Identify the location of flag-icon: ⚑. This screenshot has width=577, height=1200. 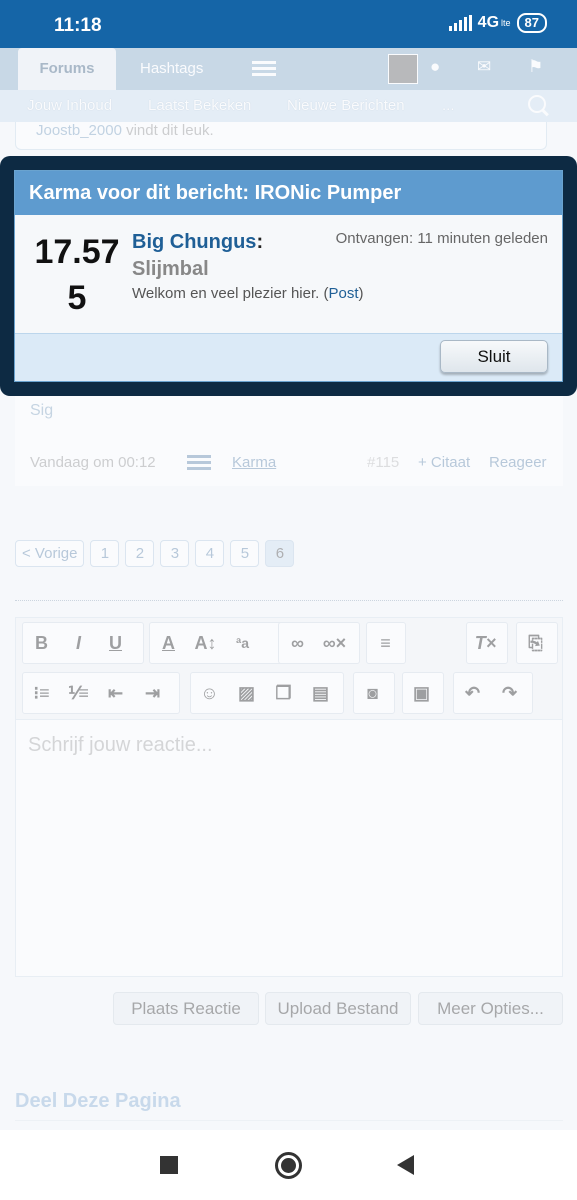
(535, 67).